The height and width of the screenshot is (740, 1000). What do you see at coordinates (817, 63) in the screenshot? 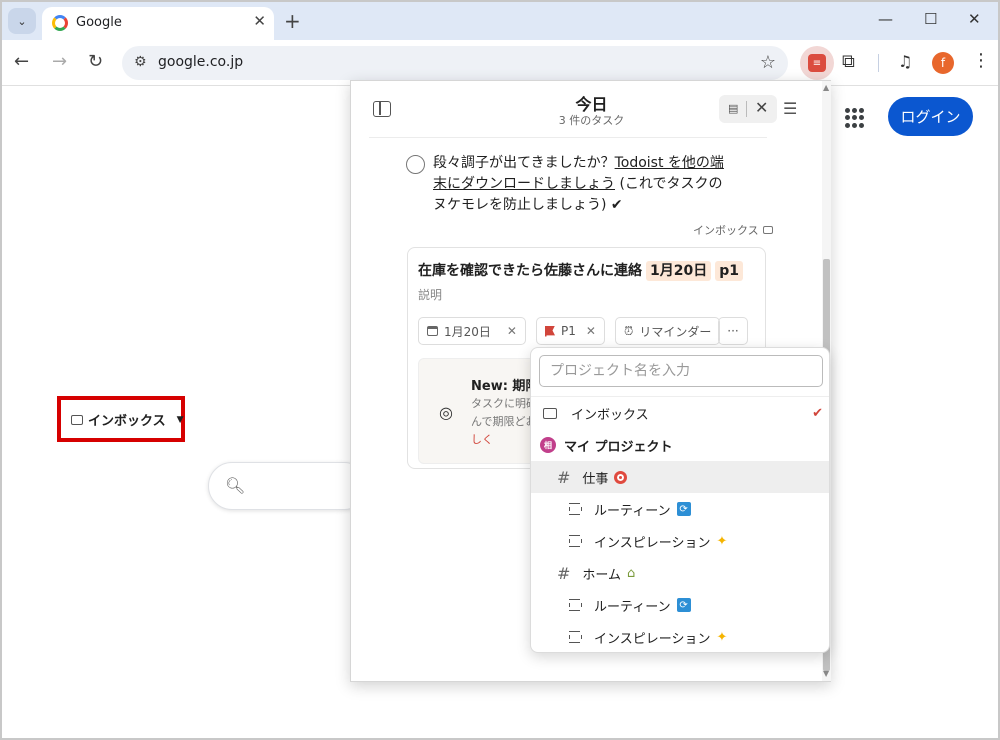
I see `todoist-extension-icon: ≡` at bounding box center [817, 63].